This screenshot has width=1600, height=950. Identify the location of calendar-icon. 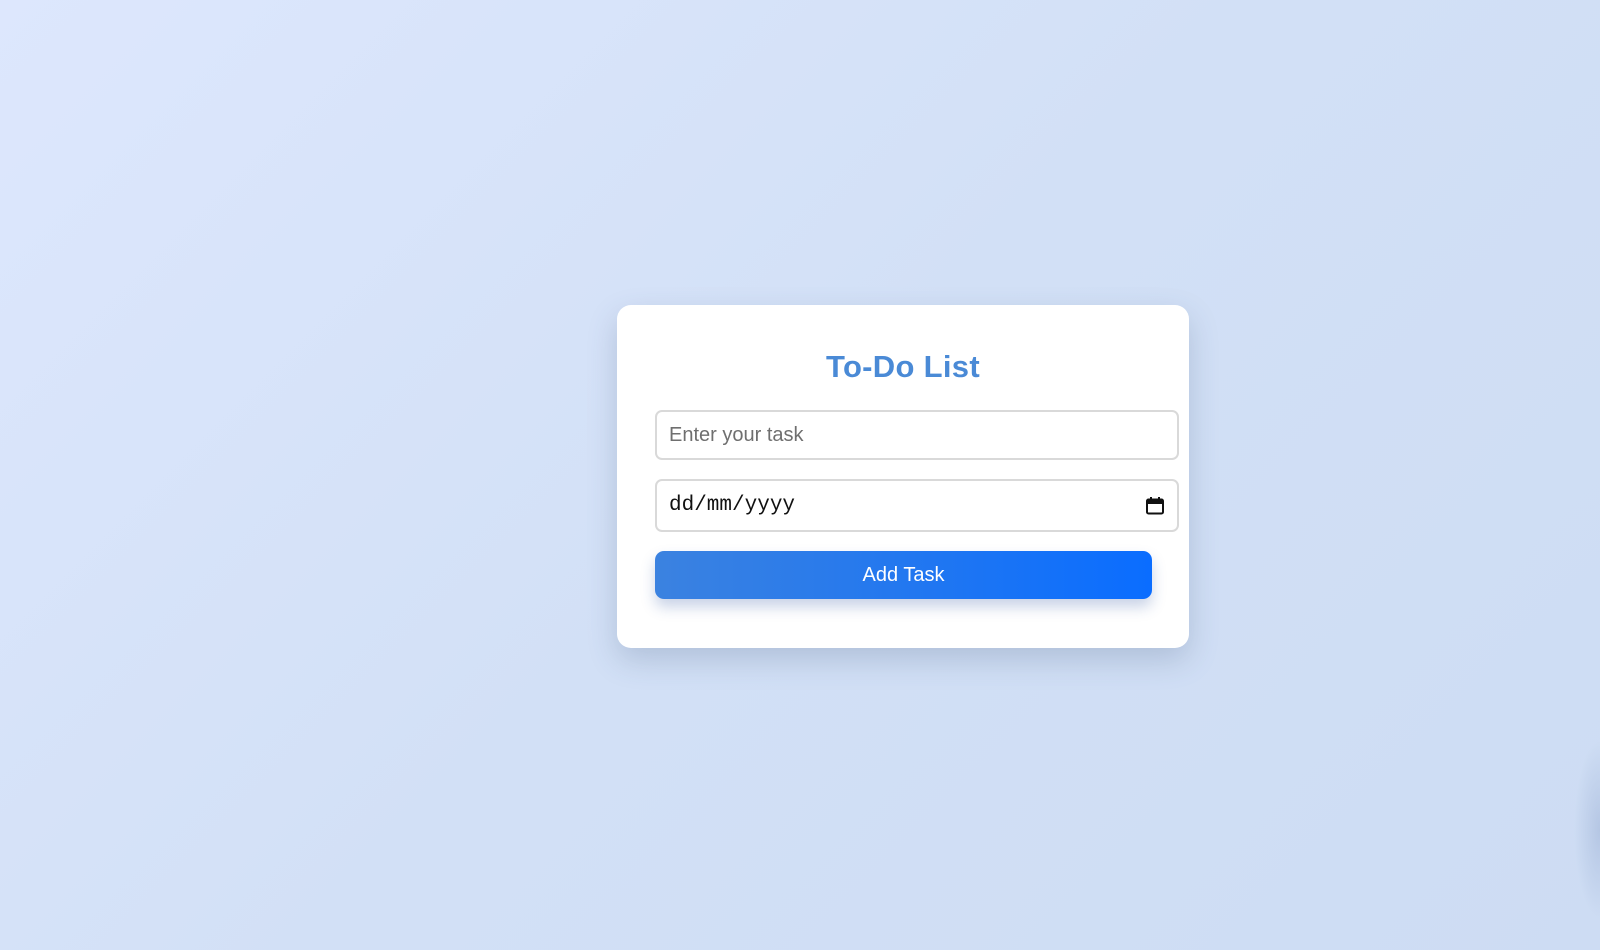
(1155, 506).